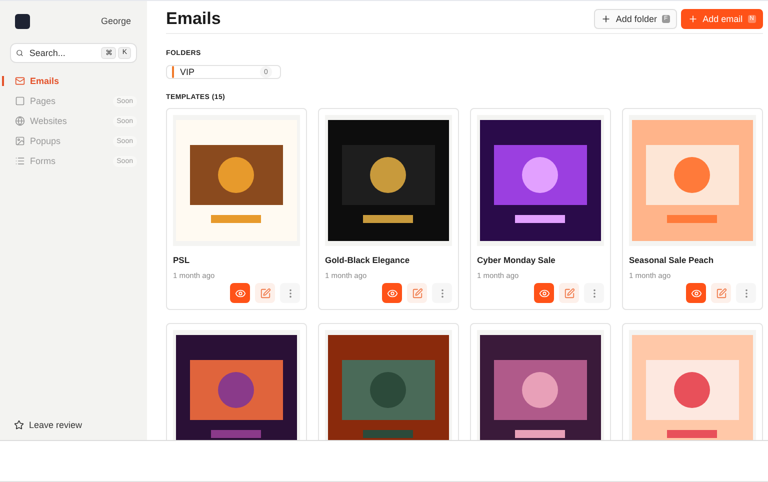 The height and width of the screenshot is (482, 768). Describe the element at coordinates (48, 121) in the screenshot. I see `nav-label: Websites` at that location.